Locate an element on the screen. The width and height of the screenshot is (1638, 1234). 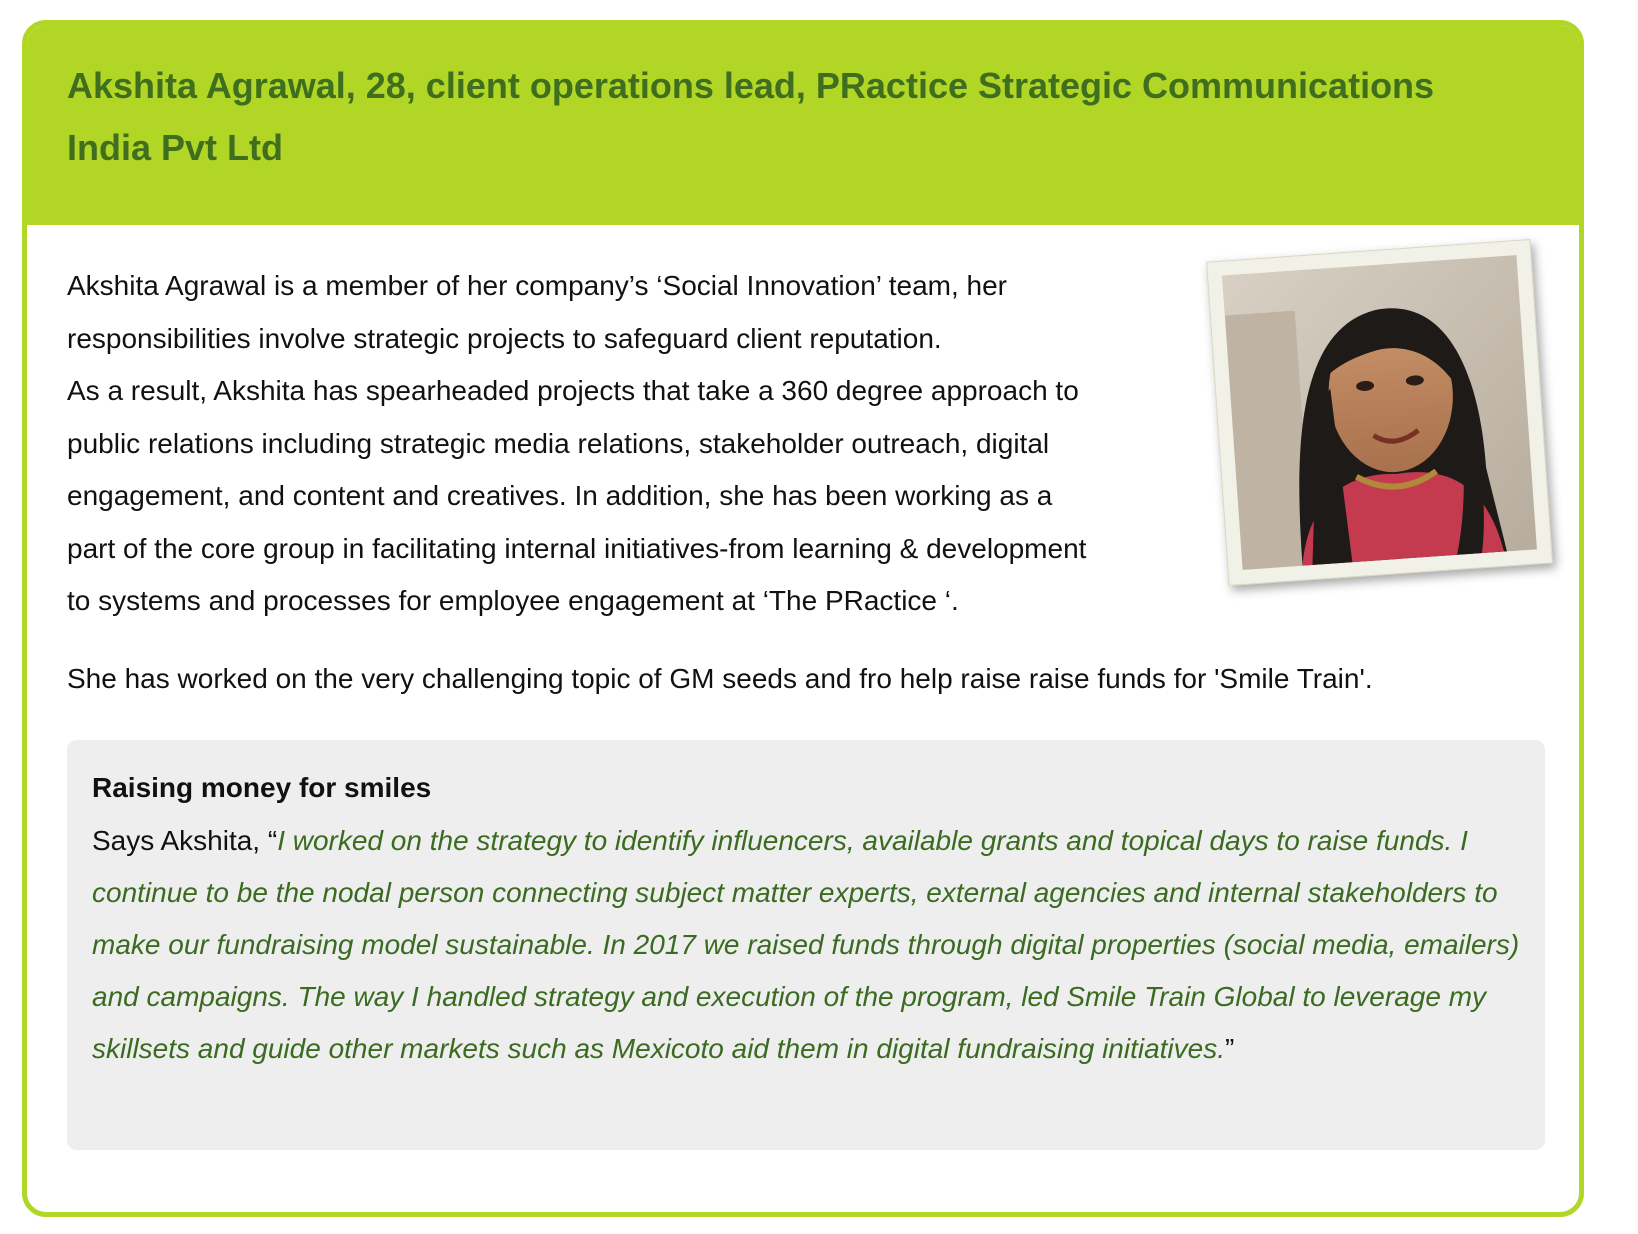
quote-intro: Says Akshita, “ is located at coordinates (185, 840).